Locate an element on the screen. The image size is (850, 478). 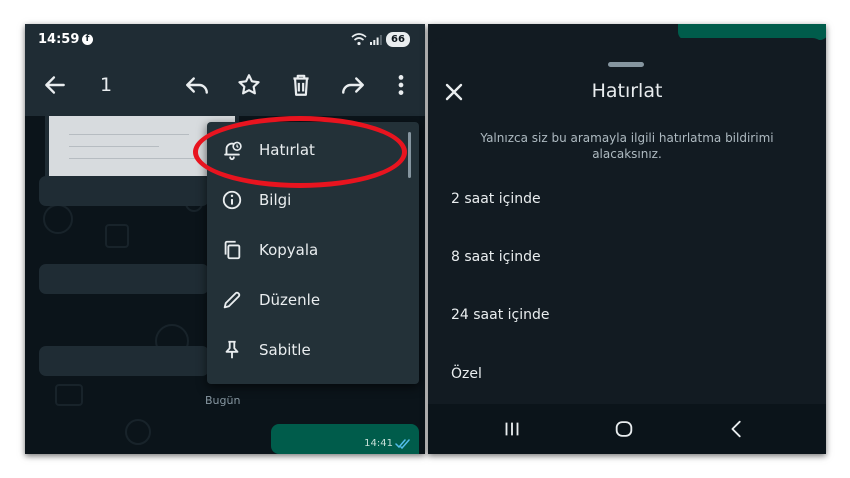
menu-item-label: Sabitle is located at coordinates (285, 350).